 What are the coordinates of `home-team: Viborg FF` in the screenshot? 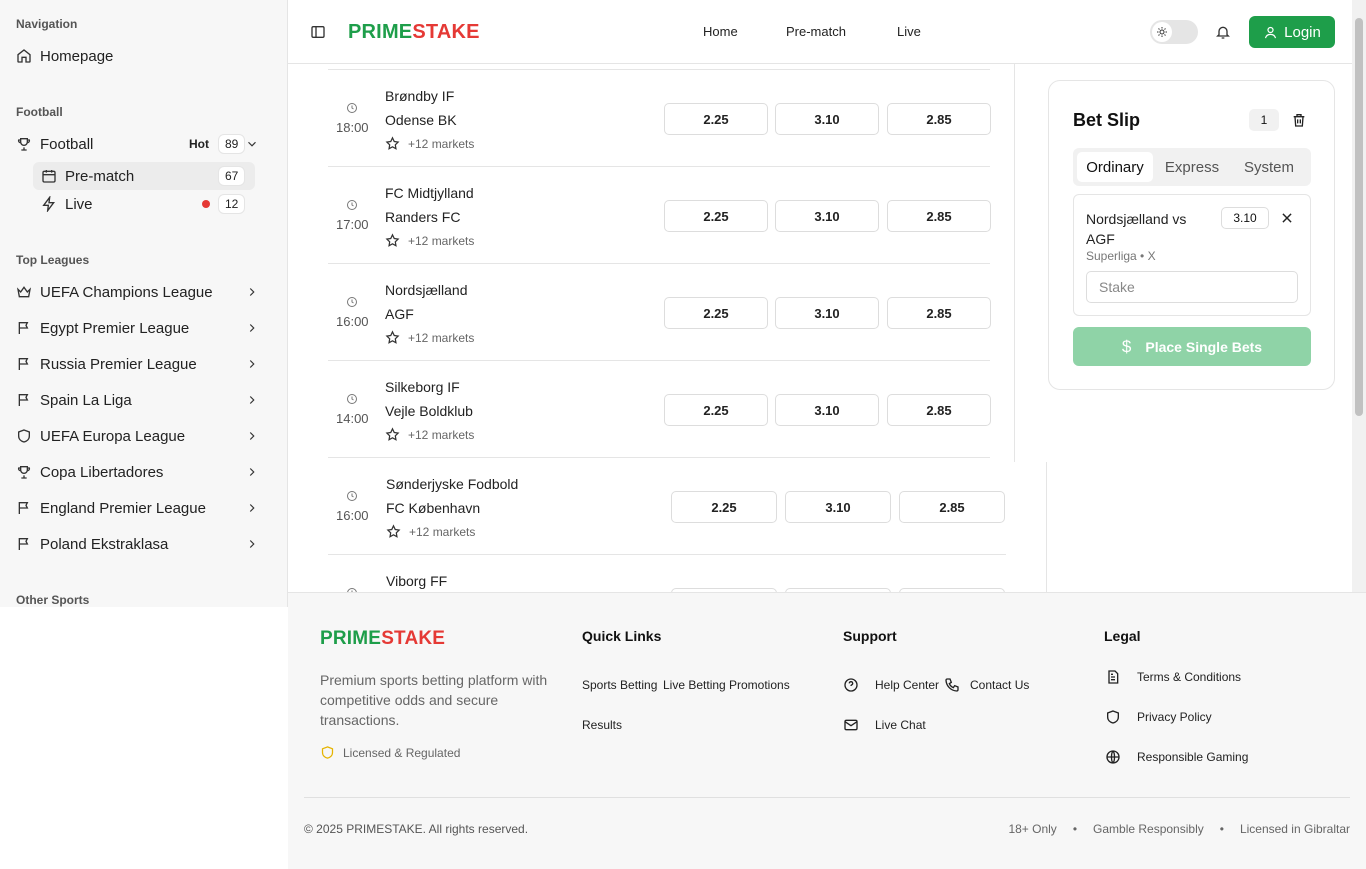 It's located at (417, 581).